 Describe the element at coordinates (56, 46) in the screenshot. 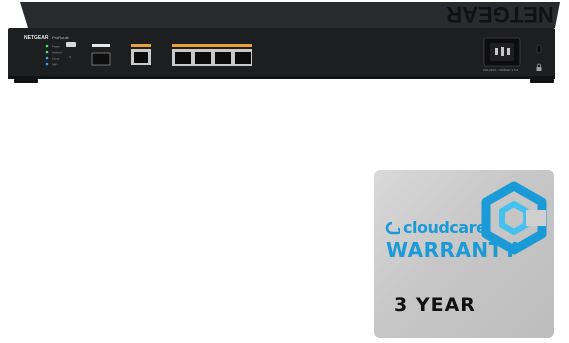

I see `led-label: Power` at that location.